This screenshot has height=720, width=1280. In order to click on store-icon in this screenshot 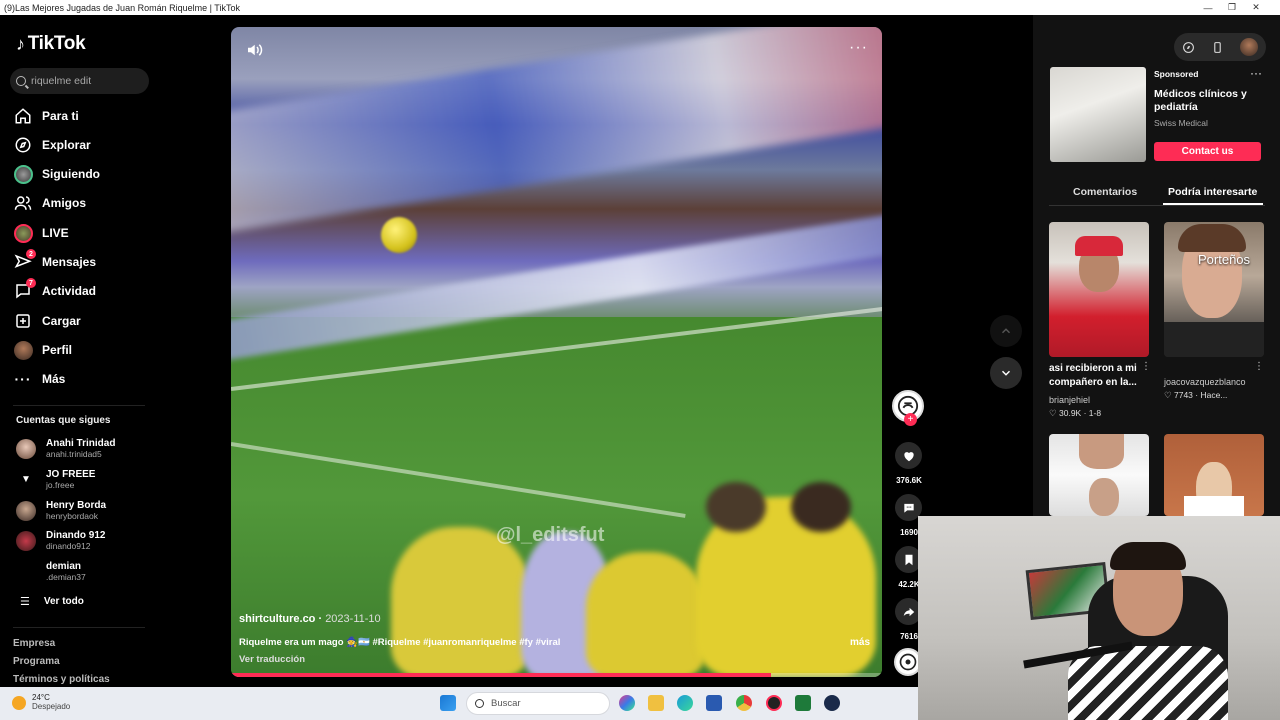, I will do `click(714, 703)`.